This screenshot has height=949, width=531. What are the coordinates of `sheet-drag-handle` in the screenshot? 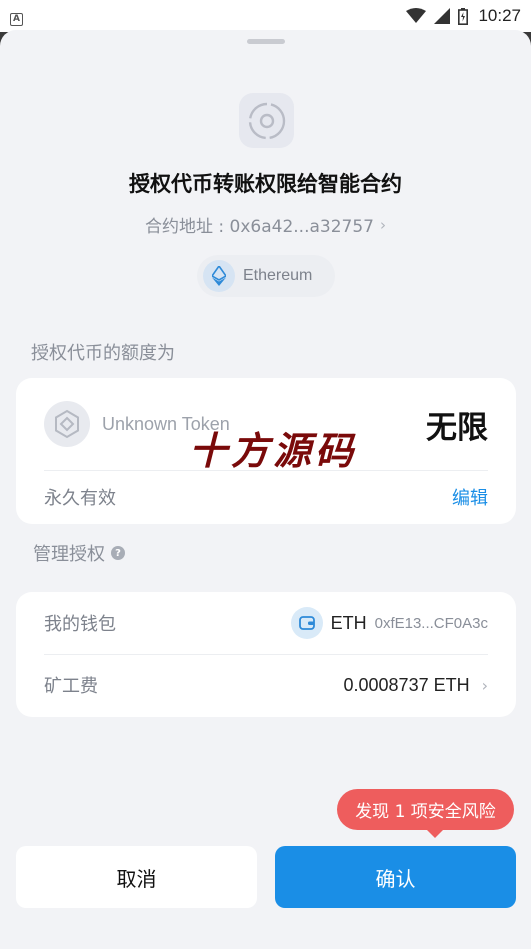 It's located at (266, 41).